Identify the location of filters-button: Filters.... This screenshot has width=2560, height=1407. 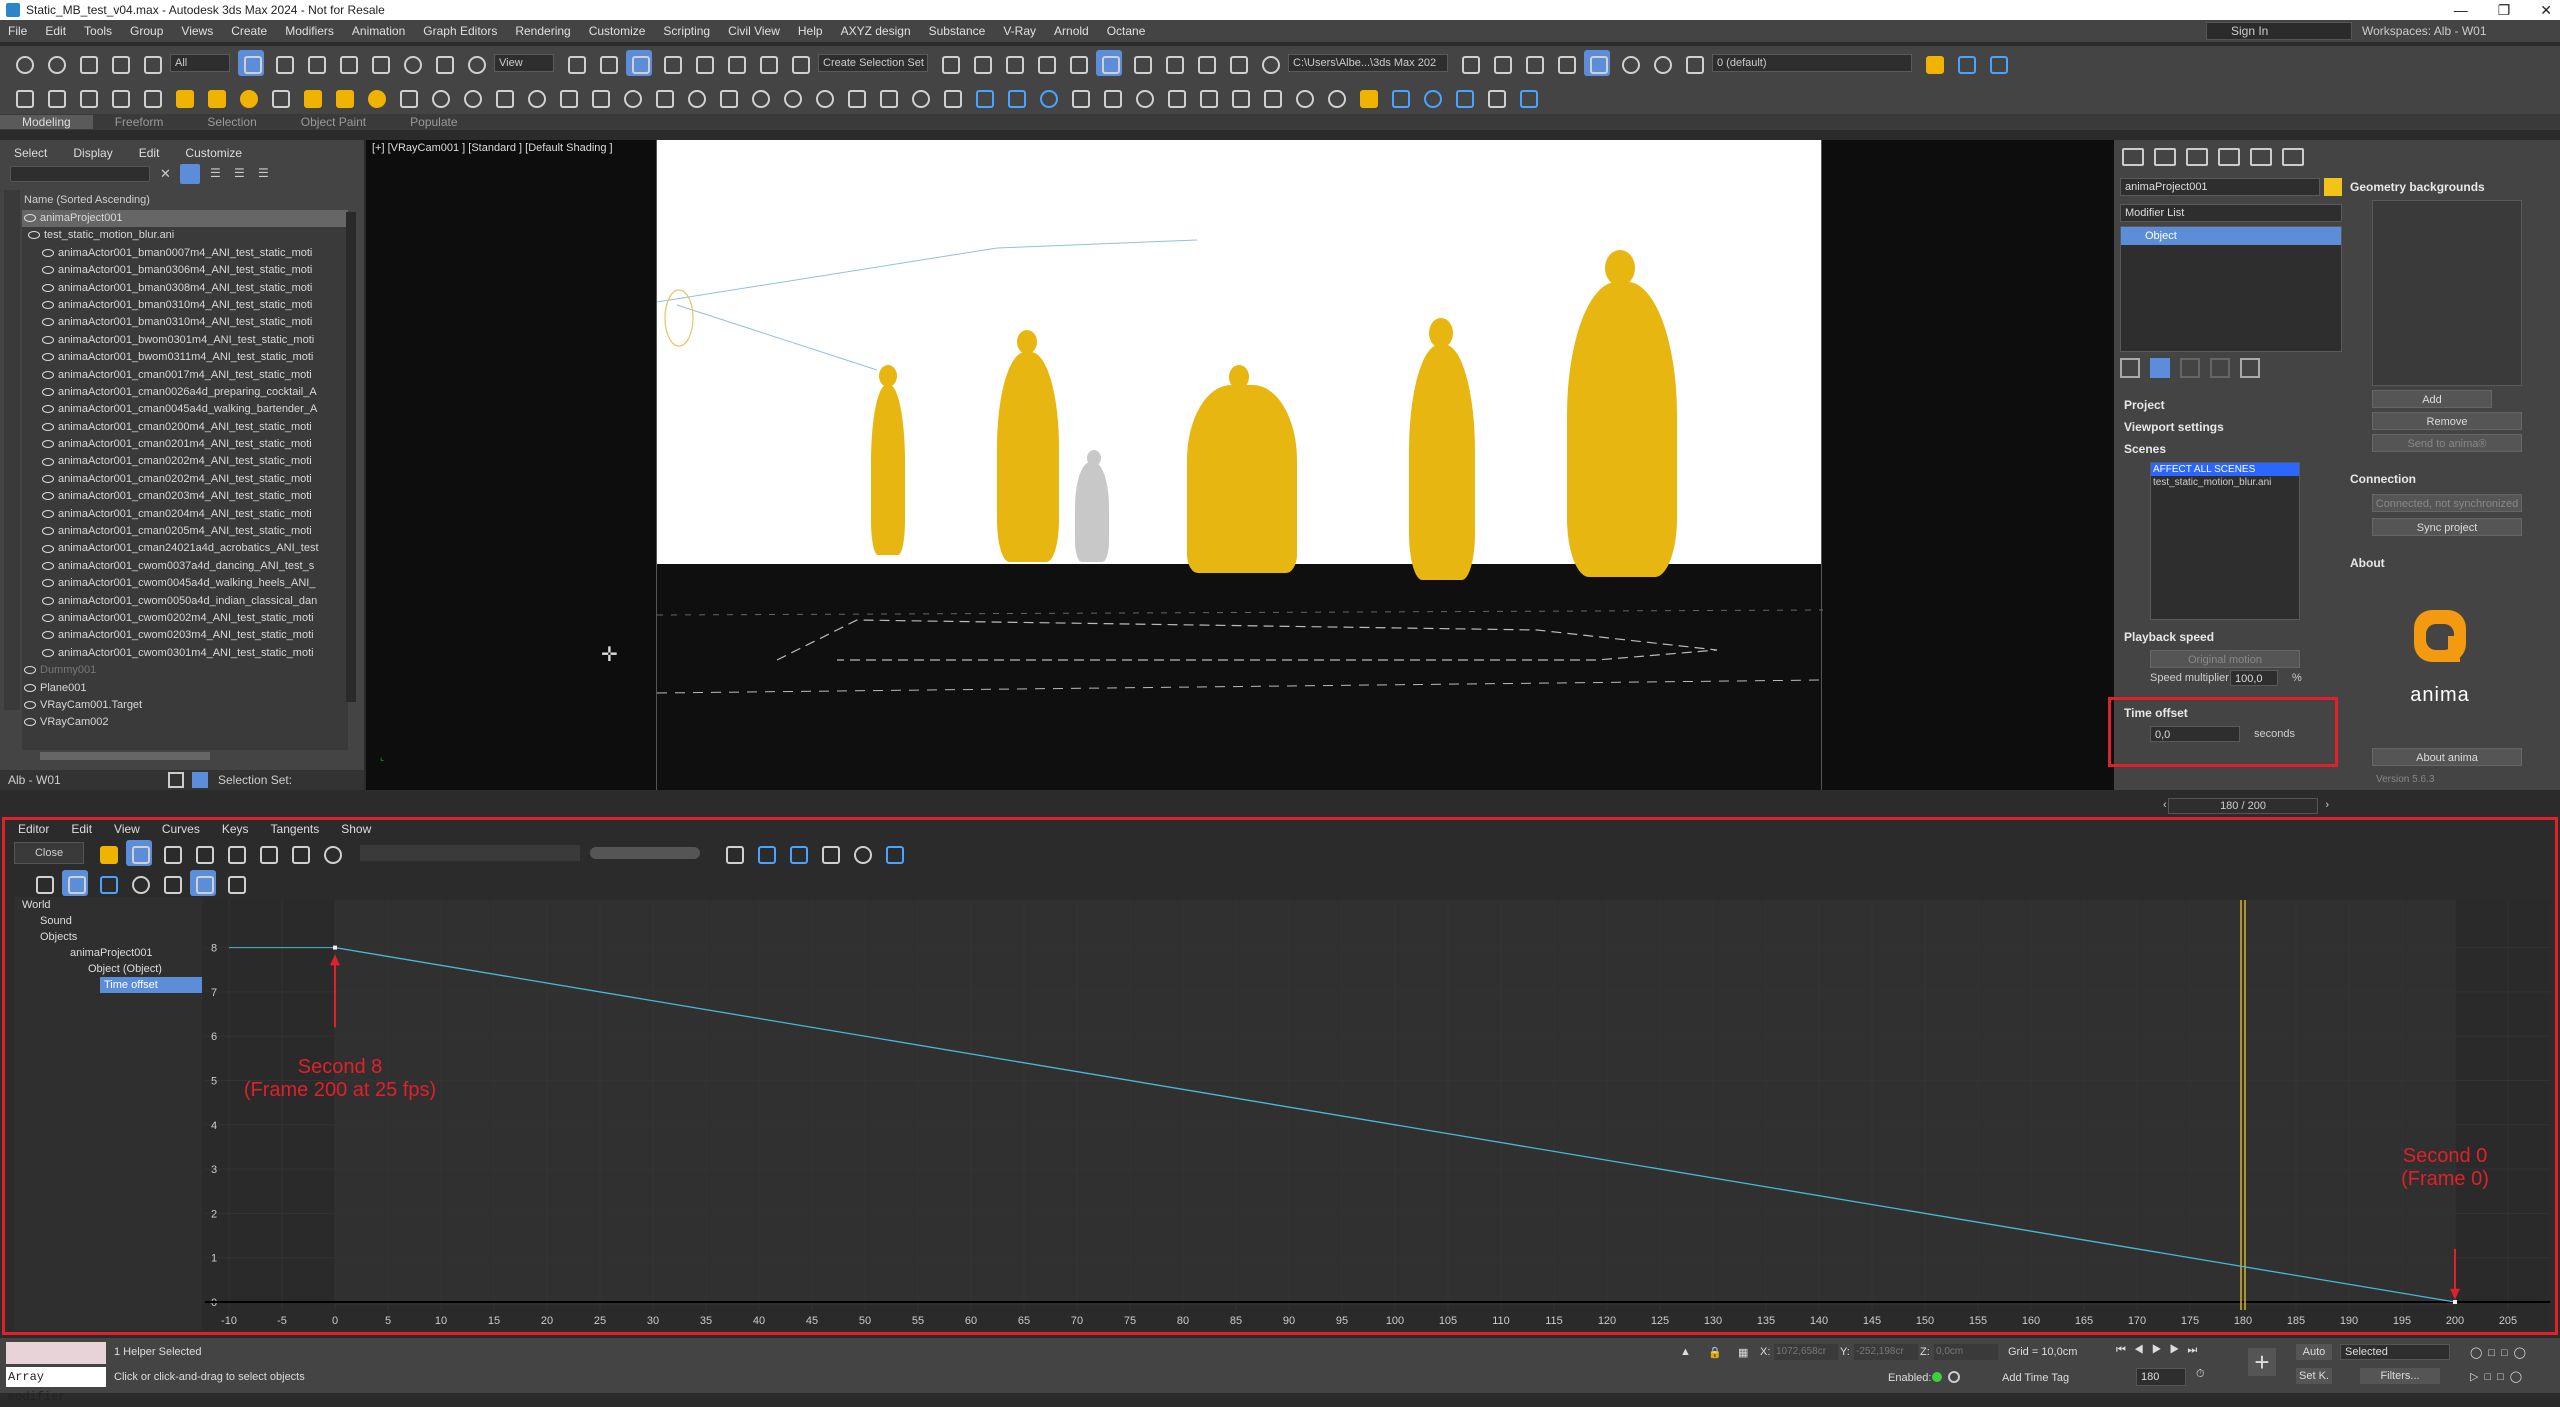
(2400, 1376).